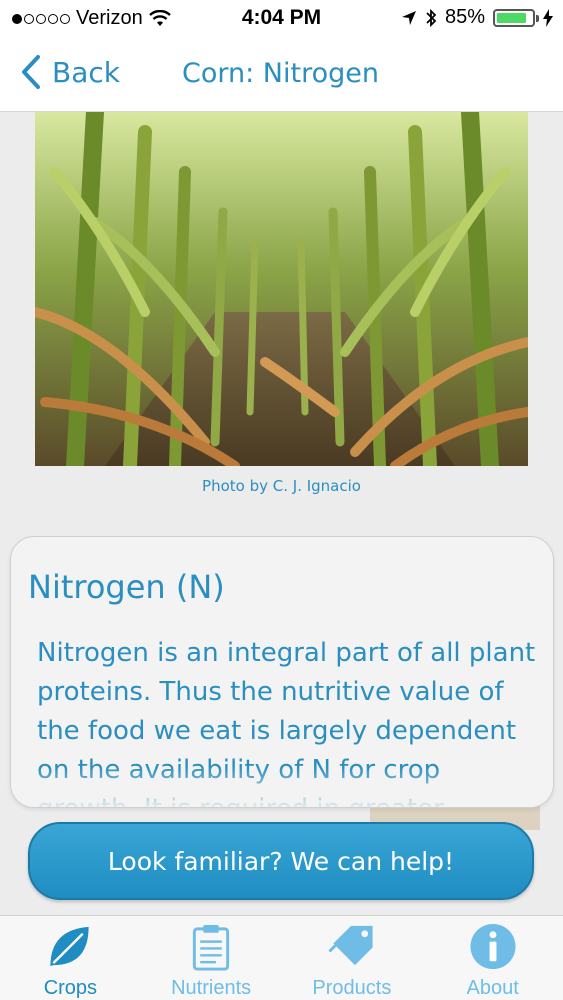 This screenshot has width=563, height=1000. What do you see at coordinates (211, 947) in the screenshot?
I see `clipboard-icon` at bounding box center [211, 947].